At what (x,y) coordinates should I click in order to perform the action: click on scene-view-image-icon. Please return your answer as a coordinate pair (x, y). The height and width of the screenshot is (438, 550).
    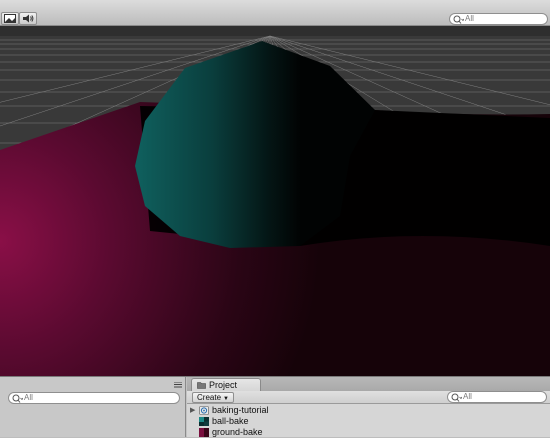
    Looking at the image, I should click on (10, 18).